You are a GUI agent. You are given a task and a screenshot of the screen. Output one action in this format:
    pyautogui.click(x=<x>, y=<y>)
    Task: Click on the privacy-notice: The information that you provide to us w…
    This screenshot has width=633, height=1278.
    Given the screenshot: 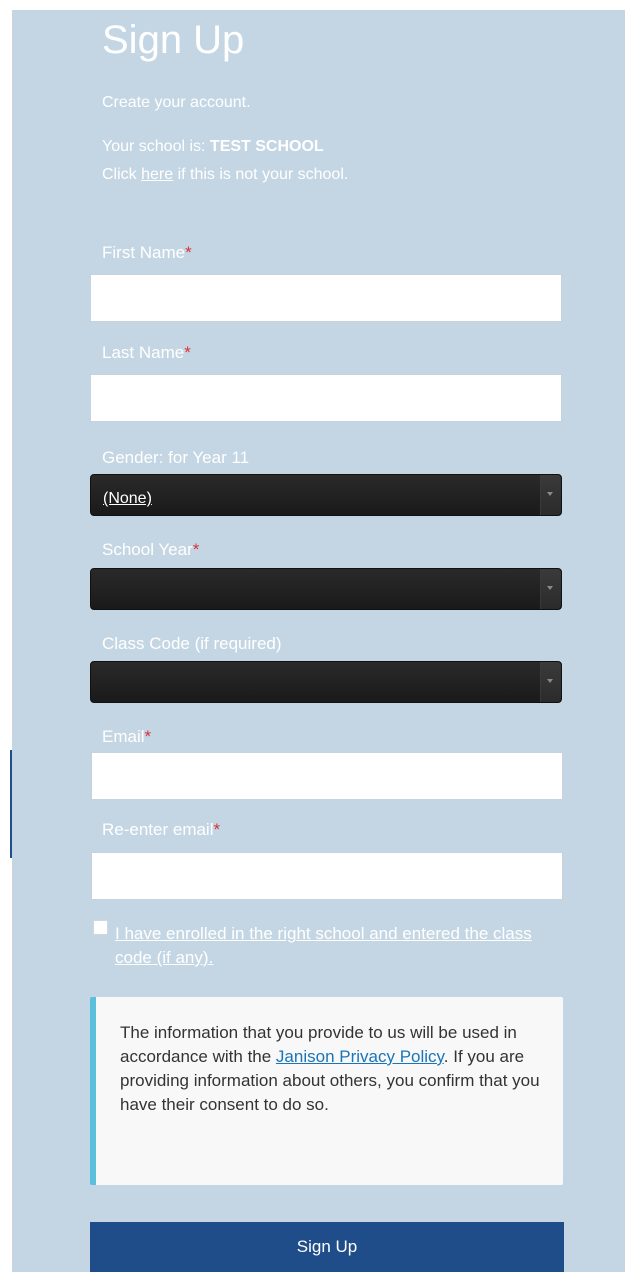 What is the action you would take?
    pyautogui.click(x=326, y=1091)
    